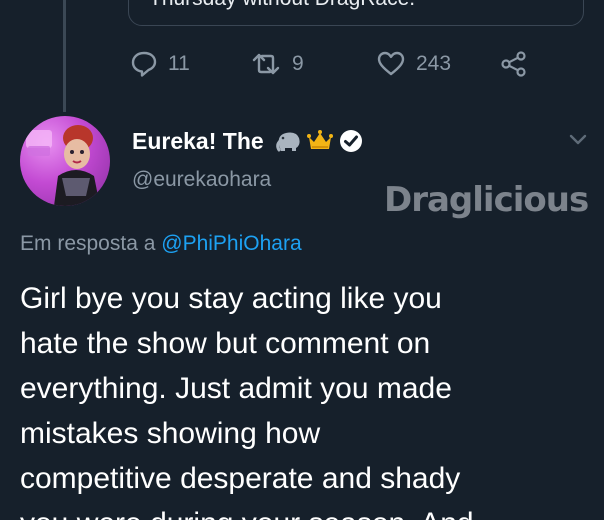 Image resolution: width=604 pixels, height=520 pixels. I want to click on reply-icon, so click(144, 64).